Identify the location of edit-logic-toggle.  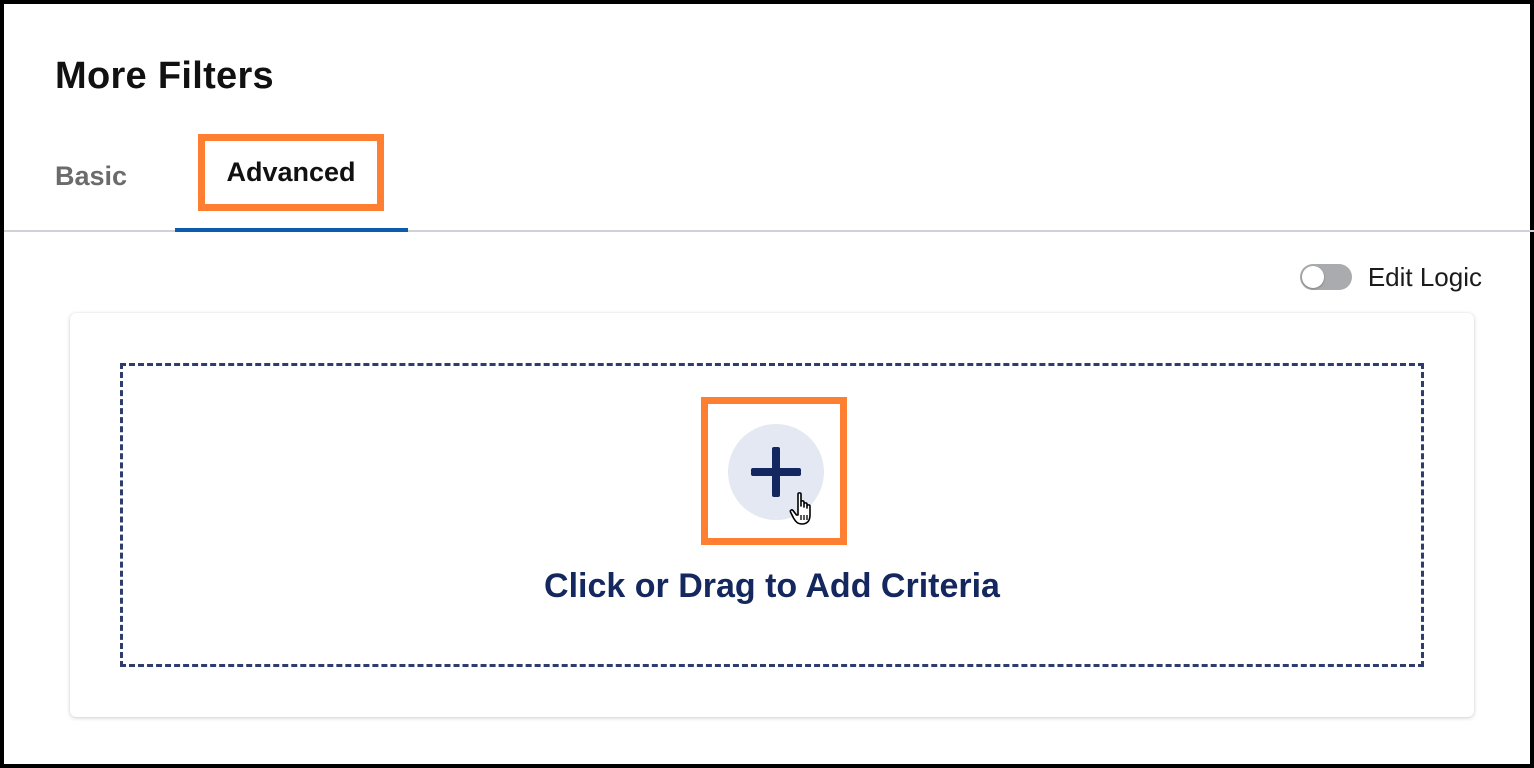
(1325, 277).